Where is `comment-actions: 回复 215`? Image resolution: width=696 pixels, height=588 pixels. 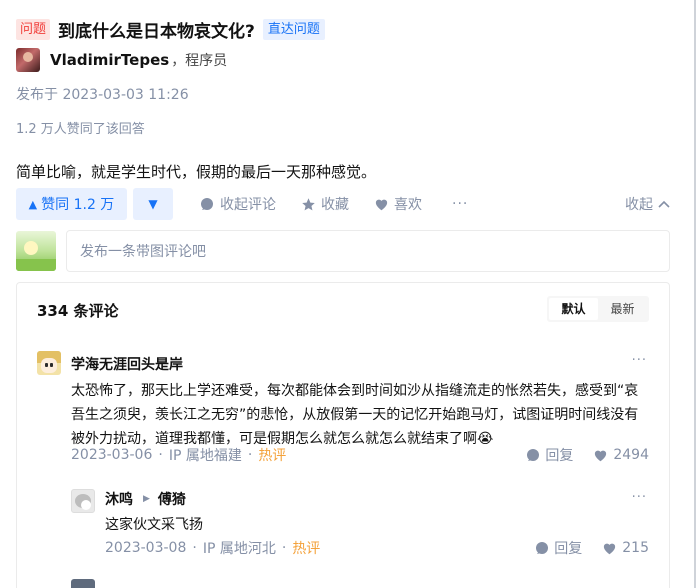
comment-actions: 回复 215 is located at coordinates (582, 548).